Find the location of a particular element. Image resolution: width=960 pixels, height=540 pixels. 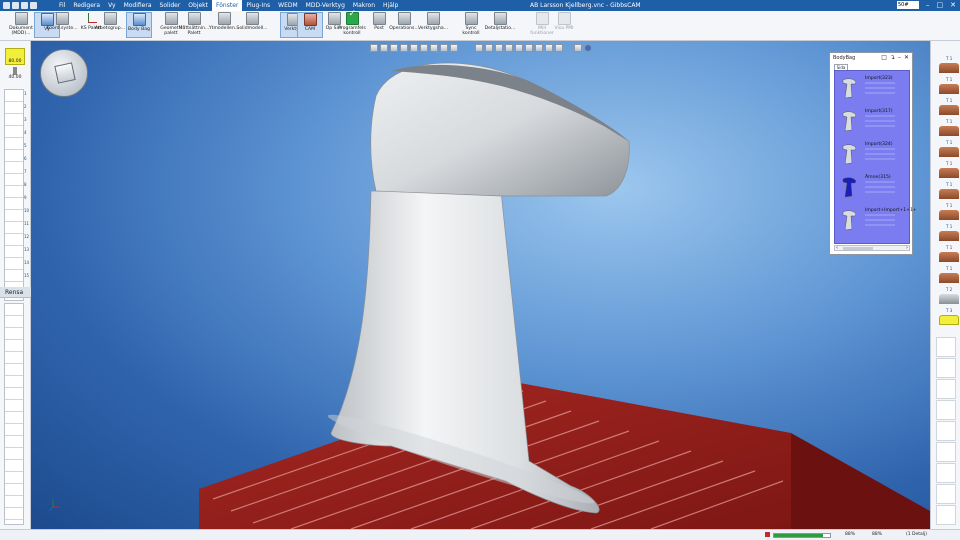

bodybag-pin-icon: ↴ is located at coordinates (892, 58).